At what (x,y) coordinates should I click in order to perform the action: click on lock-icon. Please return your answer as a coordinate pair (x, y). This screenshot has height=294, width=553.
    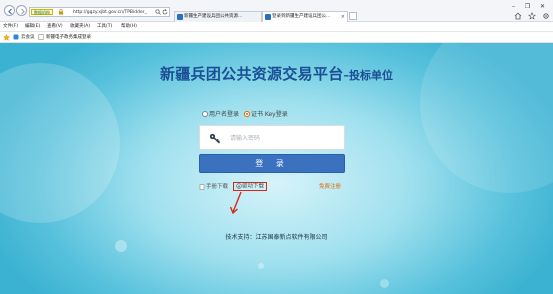
    Looking at the image, I should click on (61, 12).